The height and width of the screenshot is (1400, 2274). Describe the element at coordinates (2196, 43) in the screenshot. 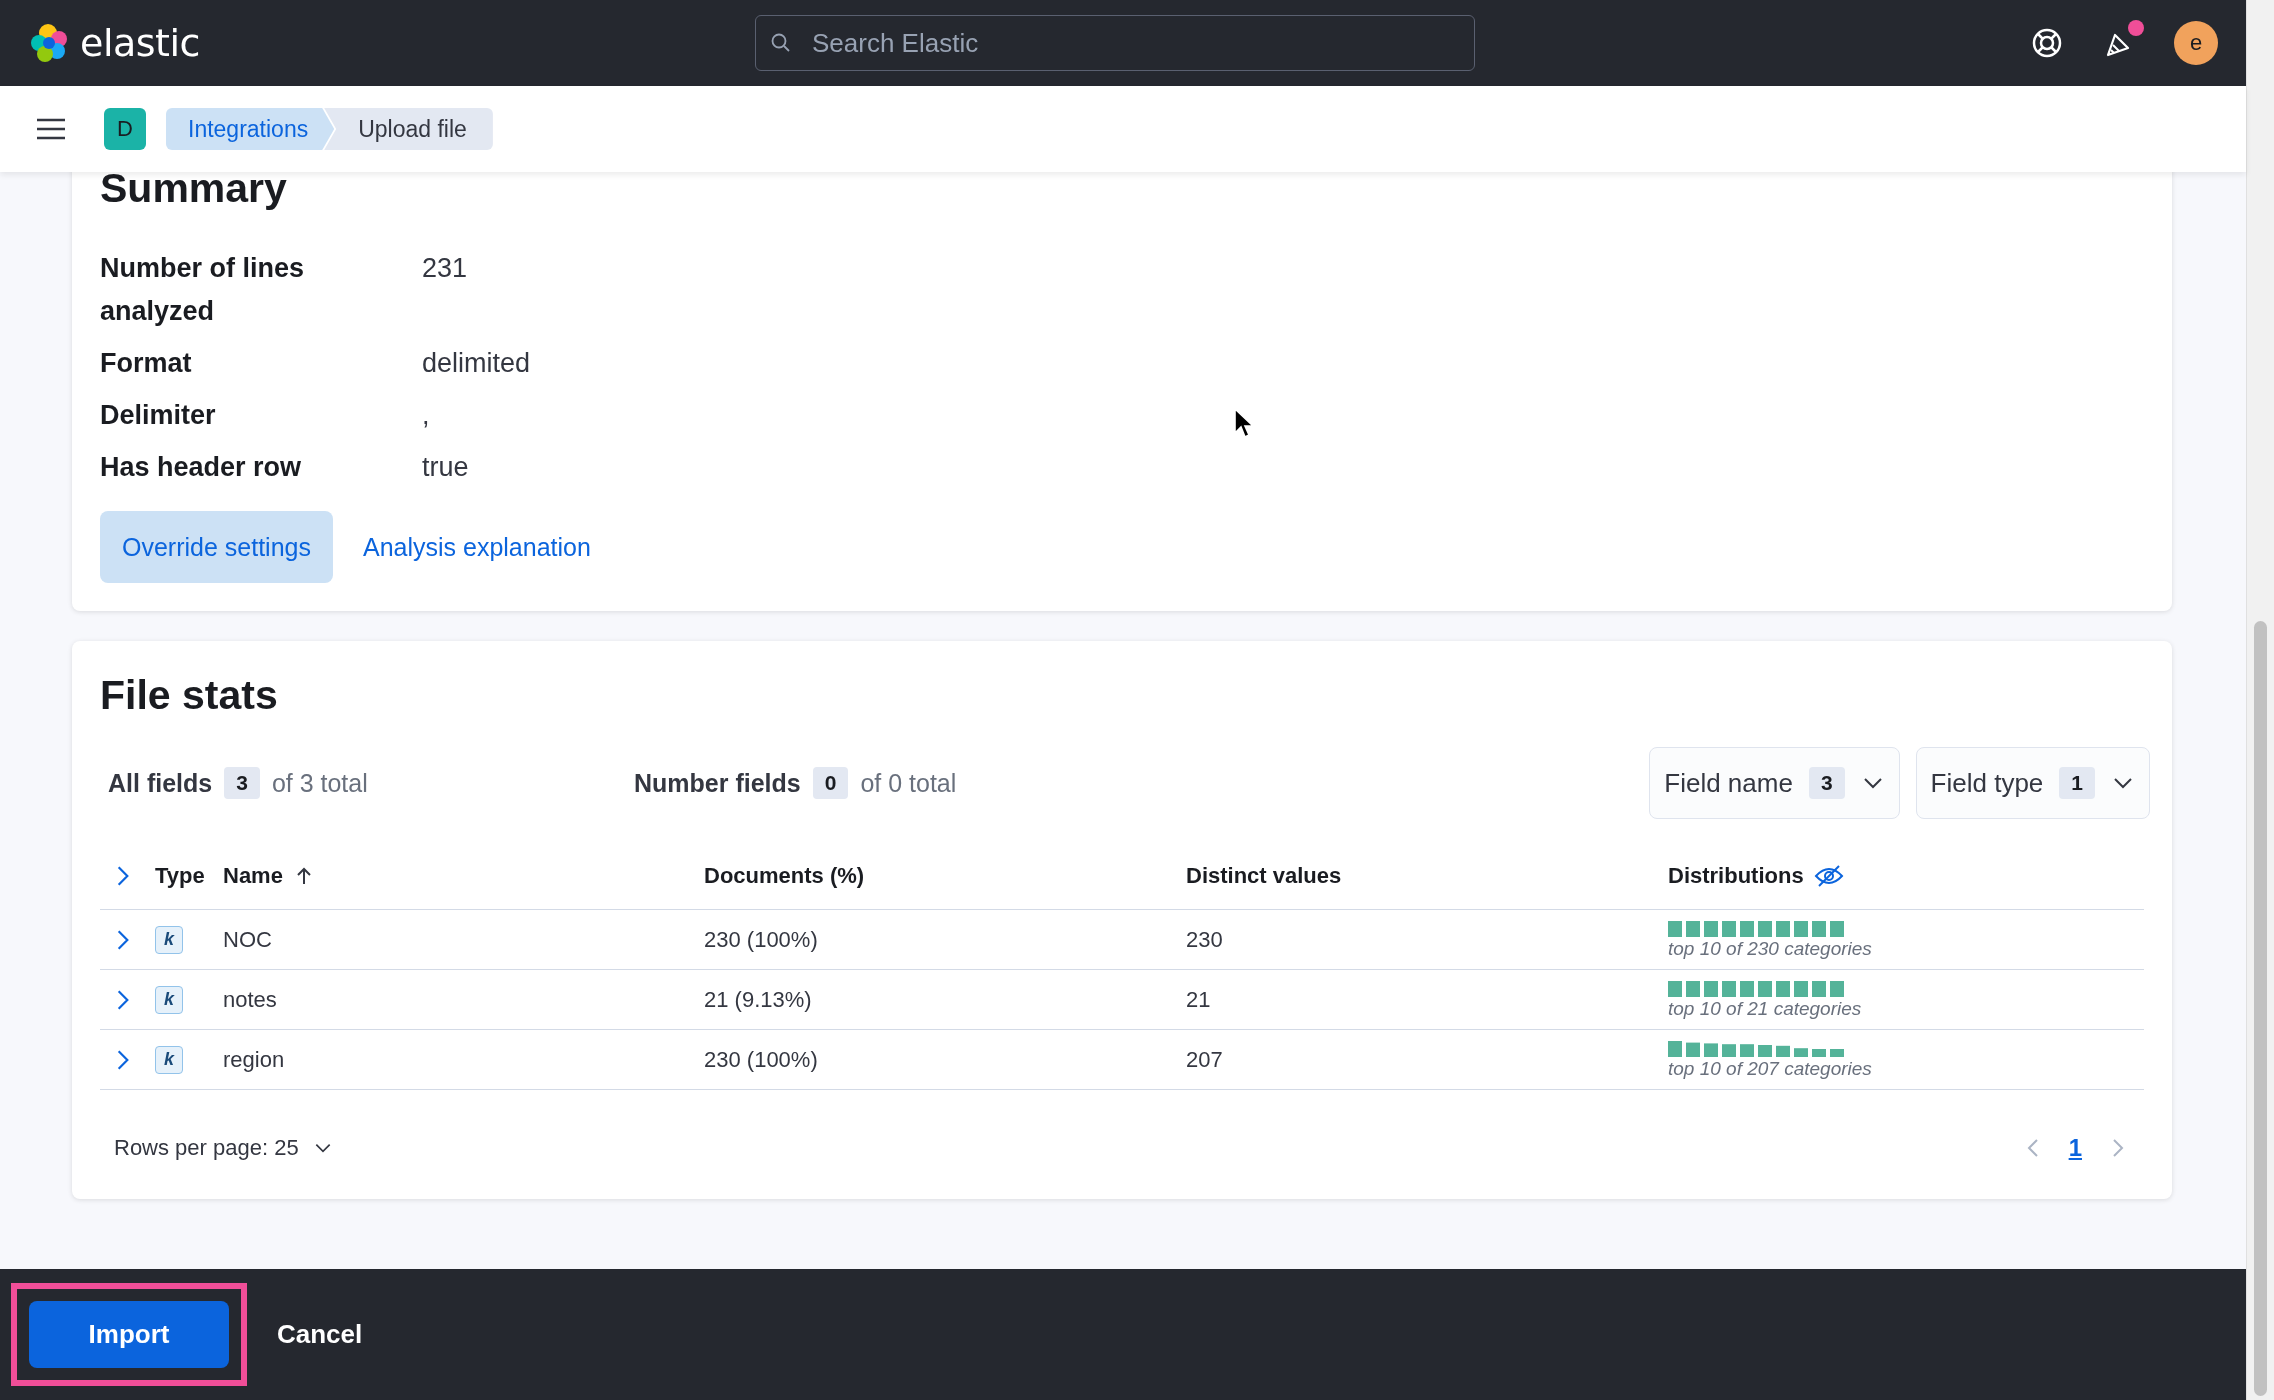

I see `user-avatar: e` at that location.